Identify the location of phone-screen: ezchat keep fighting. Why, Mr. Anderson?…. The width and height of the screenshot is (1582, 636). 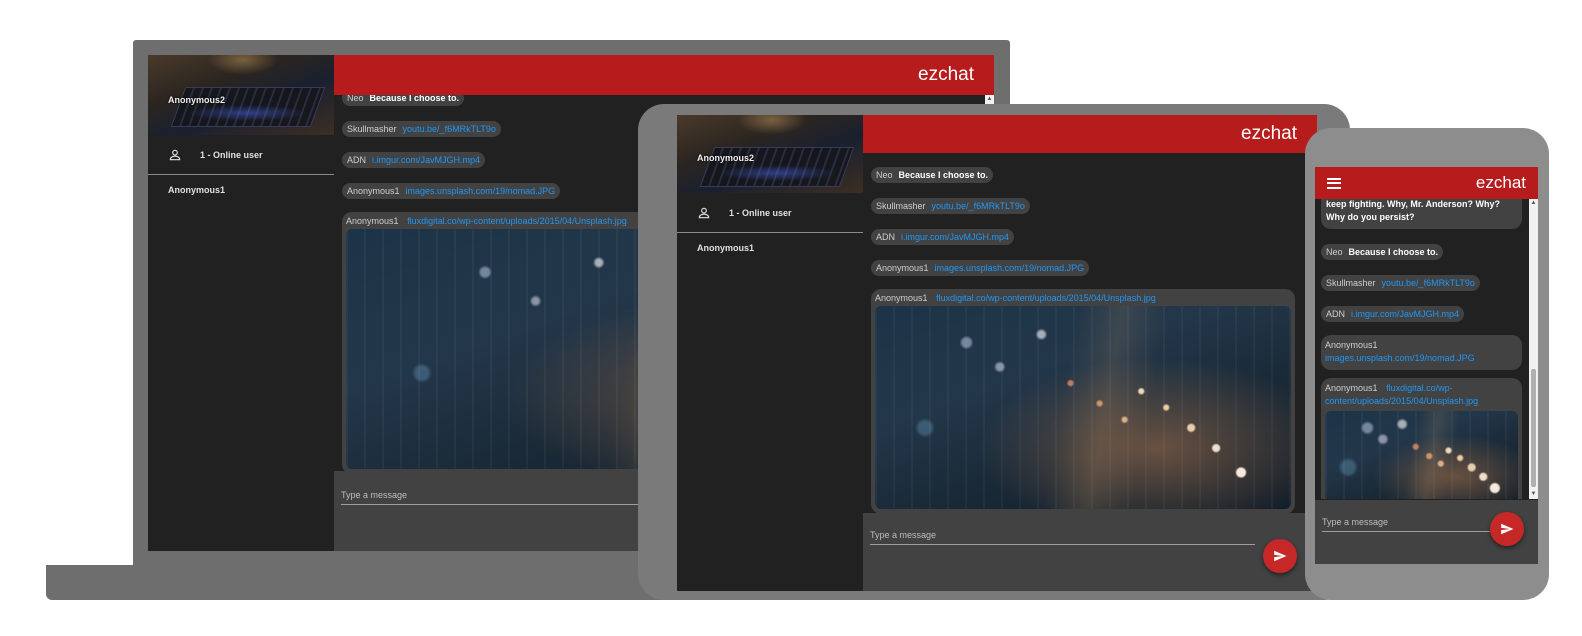
(1426, 365).